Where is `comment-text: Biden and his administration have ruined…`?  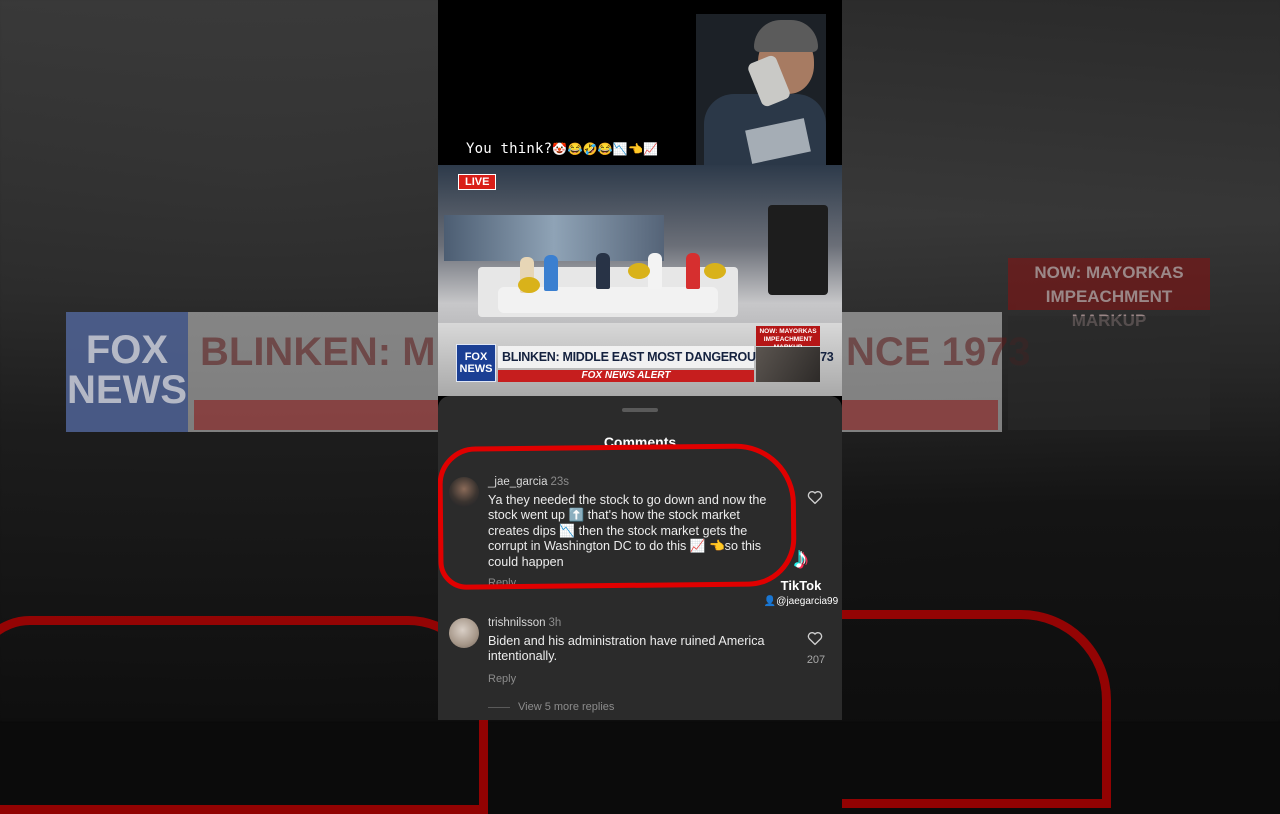
comment-text: Biden and his administration have ruined… is located at coordinates (626, 649).